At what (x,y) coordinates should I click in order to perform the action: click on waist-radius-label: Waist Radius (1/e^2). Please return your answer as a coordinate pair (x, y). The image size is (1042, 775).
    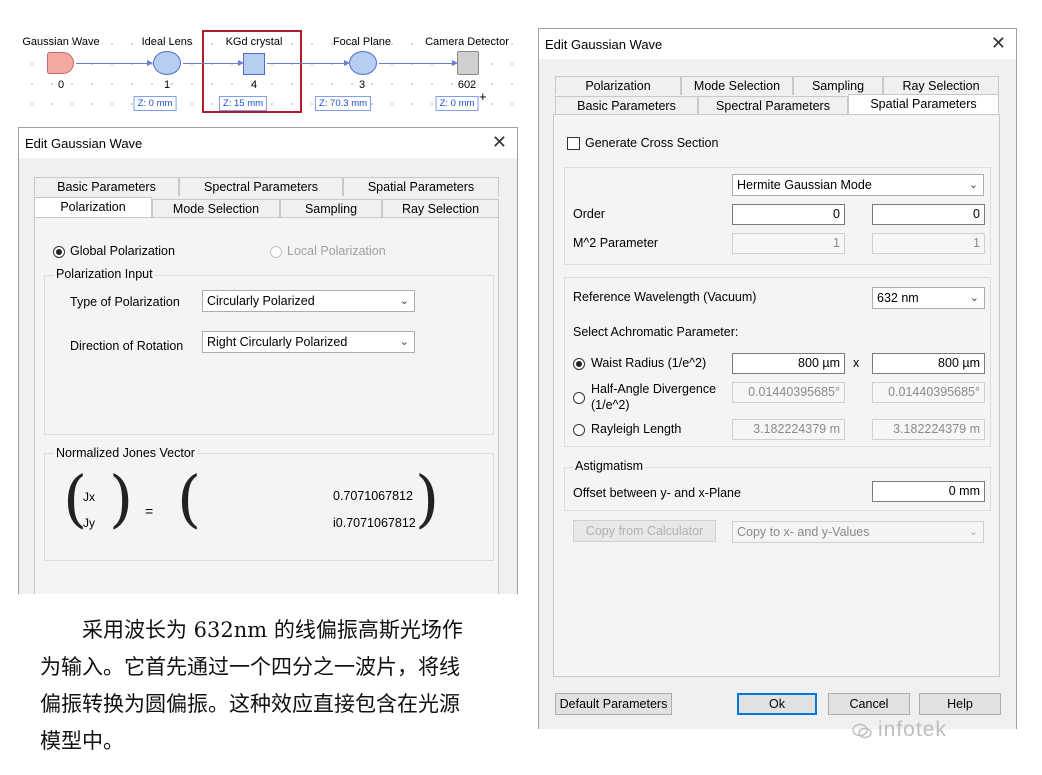
    Looking at the image, I should click on (649, 363).